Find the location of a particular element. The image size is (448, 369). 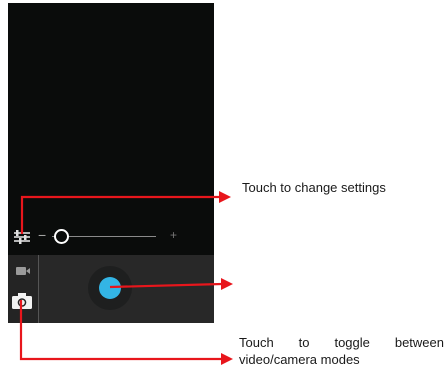

mode-switcher is located at coordinates (23, 289).